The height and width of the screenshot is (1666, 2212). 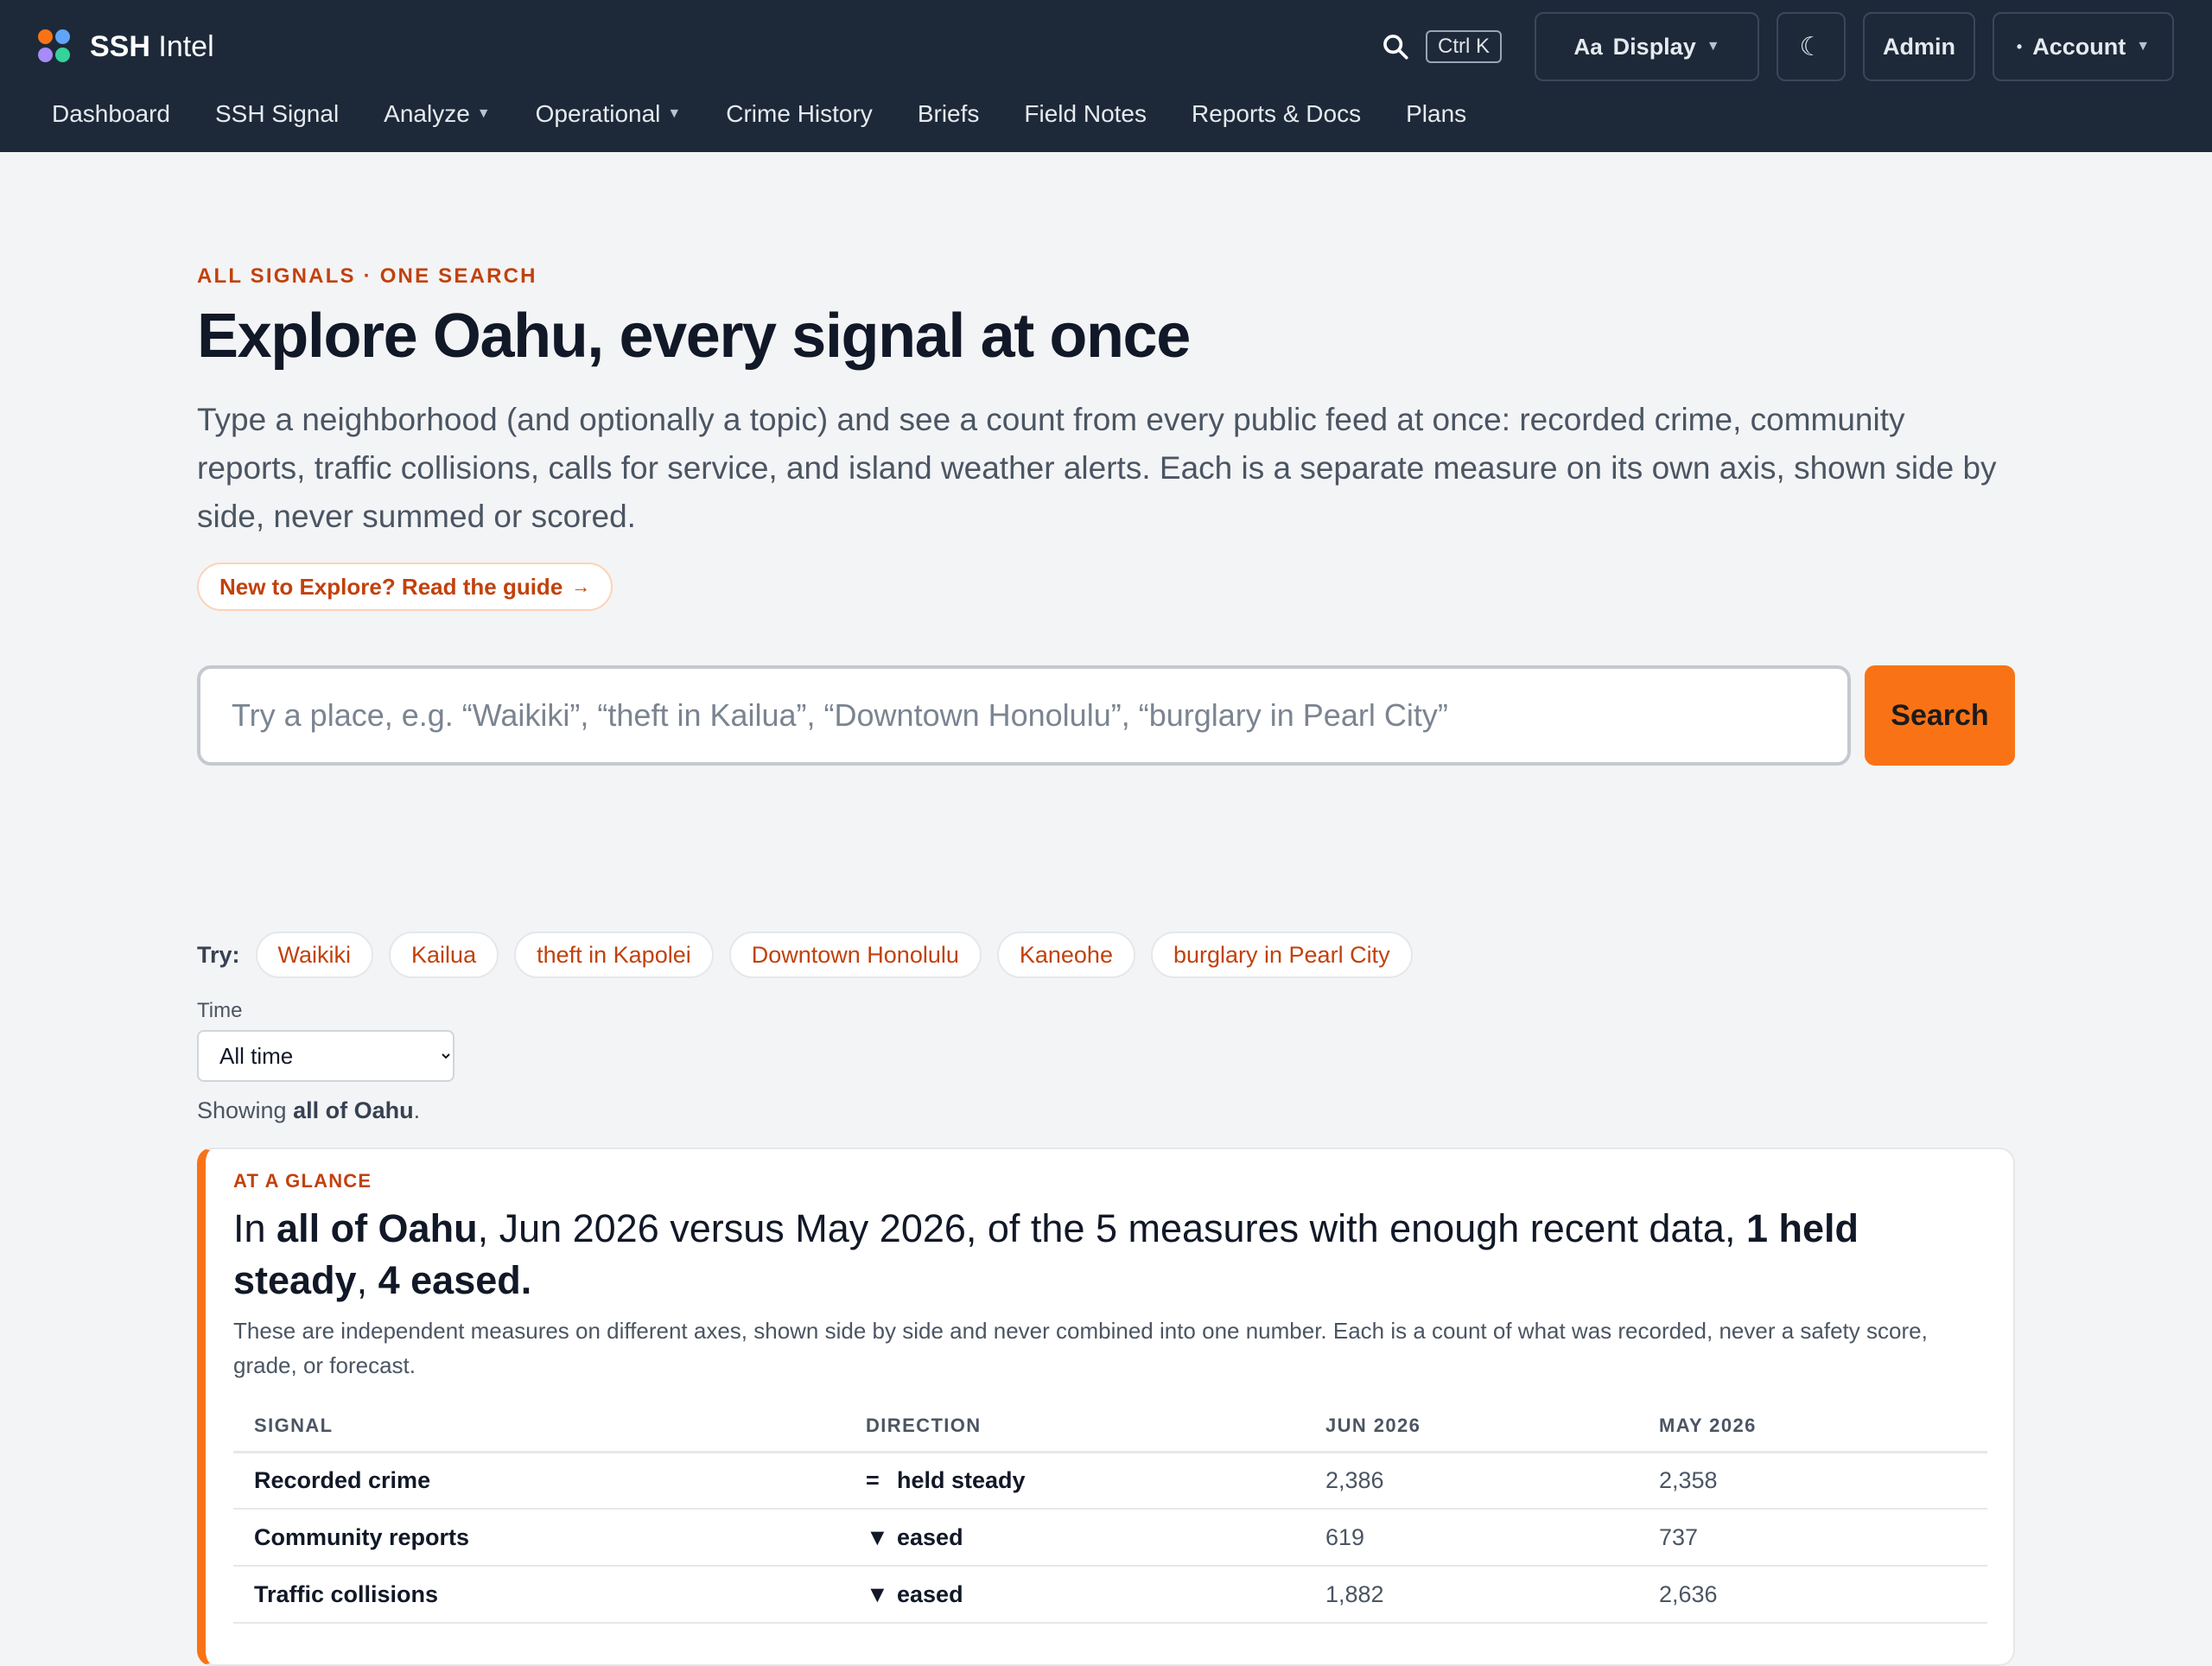 I want to click on display-label: Display, so click(x=1654, y=47).